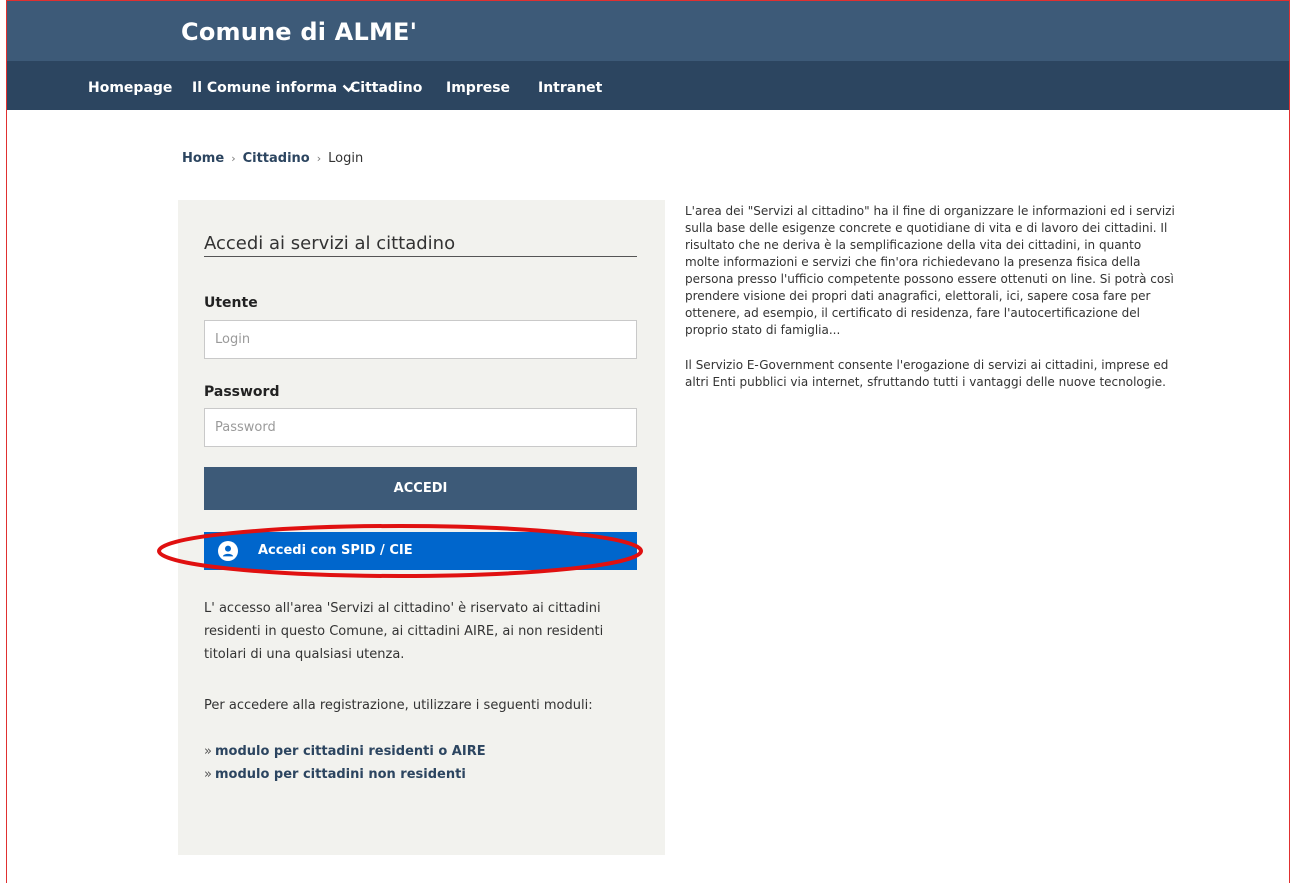 Image resolution: width=1294 pixels, height=883 pixels. Describe the element at coordinates (420, 427) in the screenshot. I see `password-input` at that location.